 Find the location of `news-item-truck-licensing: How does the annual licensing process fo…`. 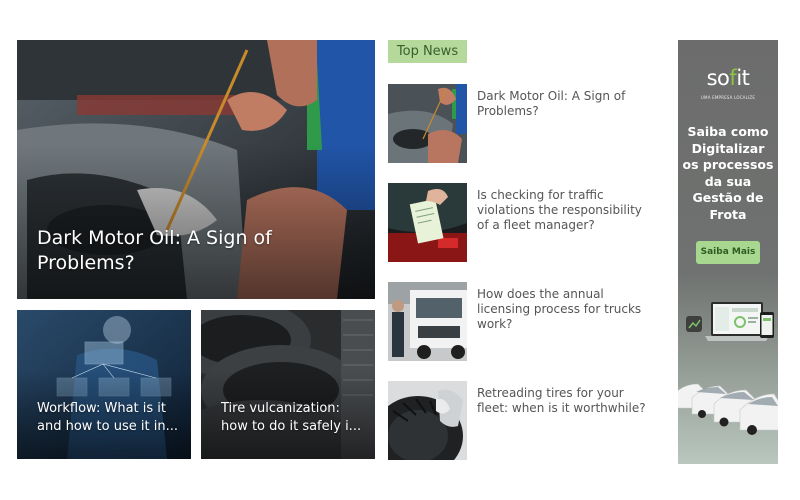

news-item-truck-licensing: How does the annual licensing process fo… is located at coordinates (528, 322).